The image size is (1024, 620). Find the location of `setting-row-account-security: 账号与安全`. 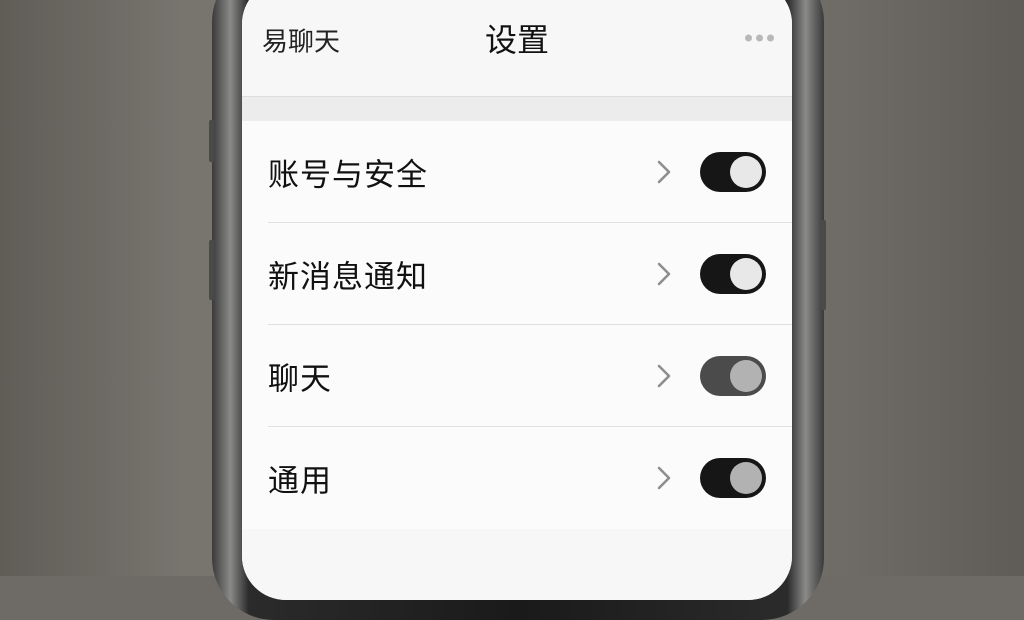

setting-row-account-security: 账号与安全 is located at coordinates (517, 172).